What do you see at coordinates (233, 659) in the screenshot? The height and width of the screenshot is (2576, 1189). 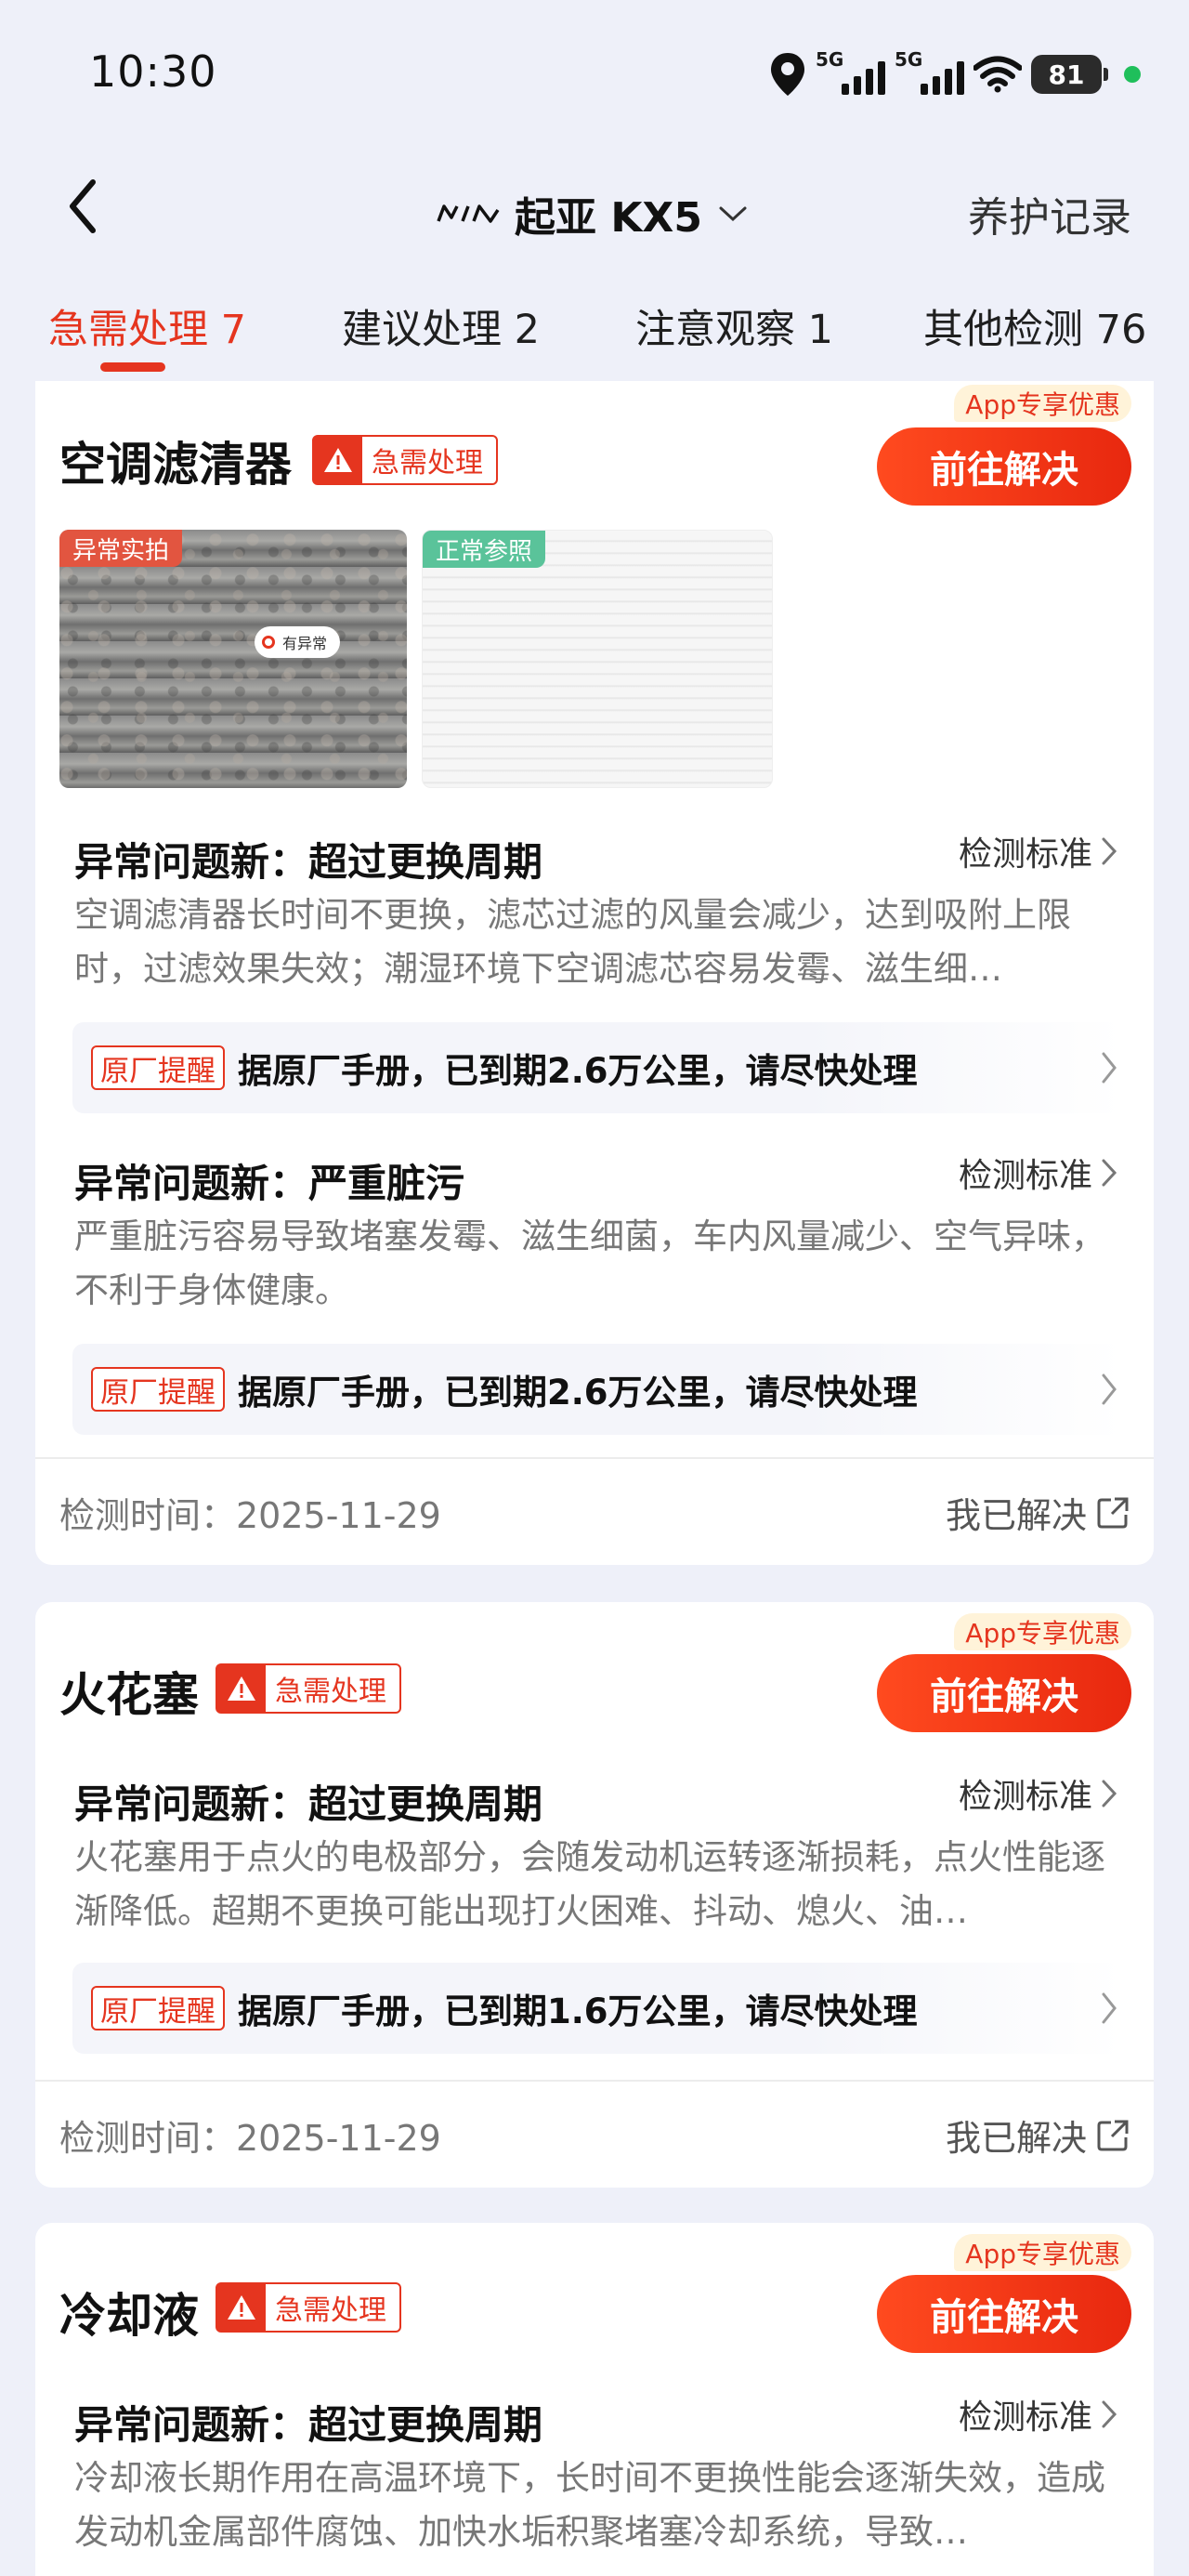 I see `abnormal-photo: 异常实拍 有异常` at bounding box center [233, 659].